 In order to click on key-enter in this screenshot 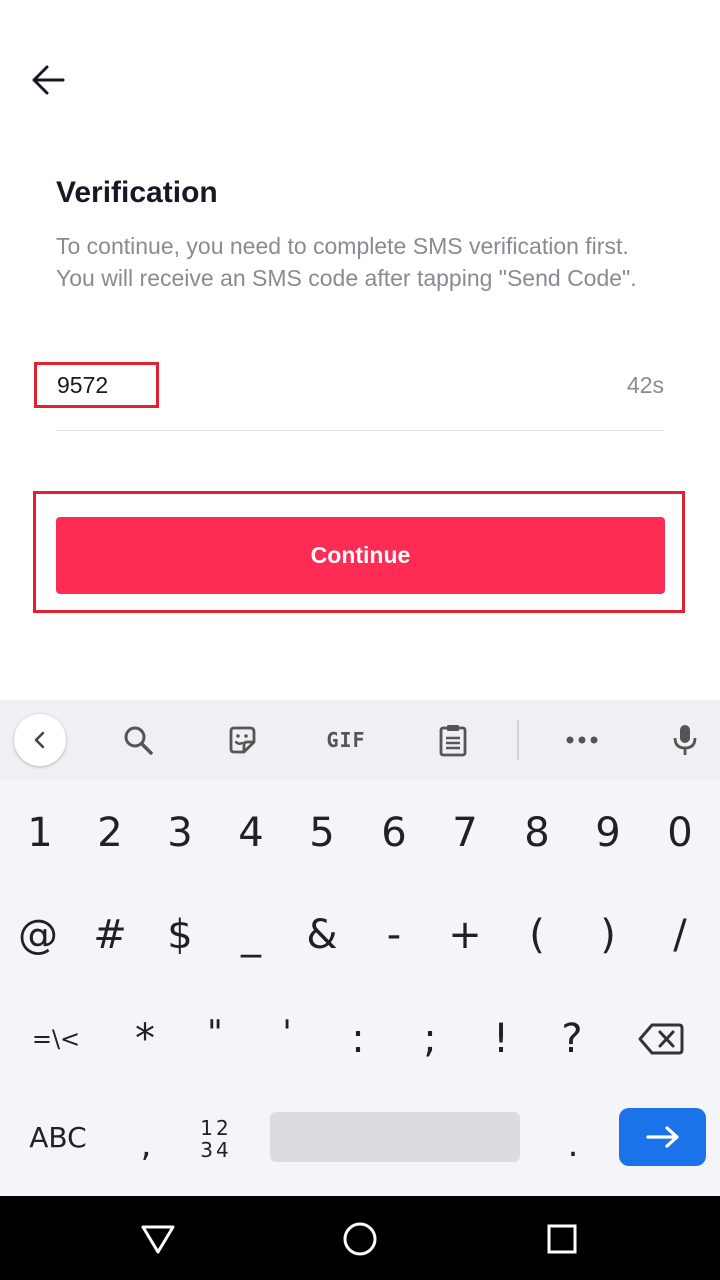, I will do `click(662, 1137)`.